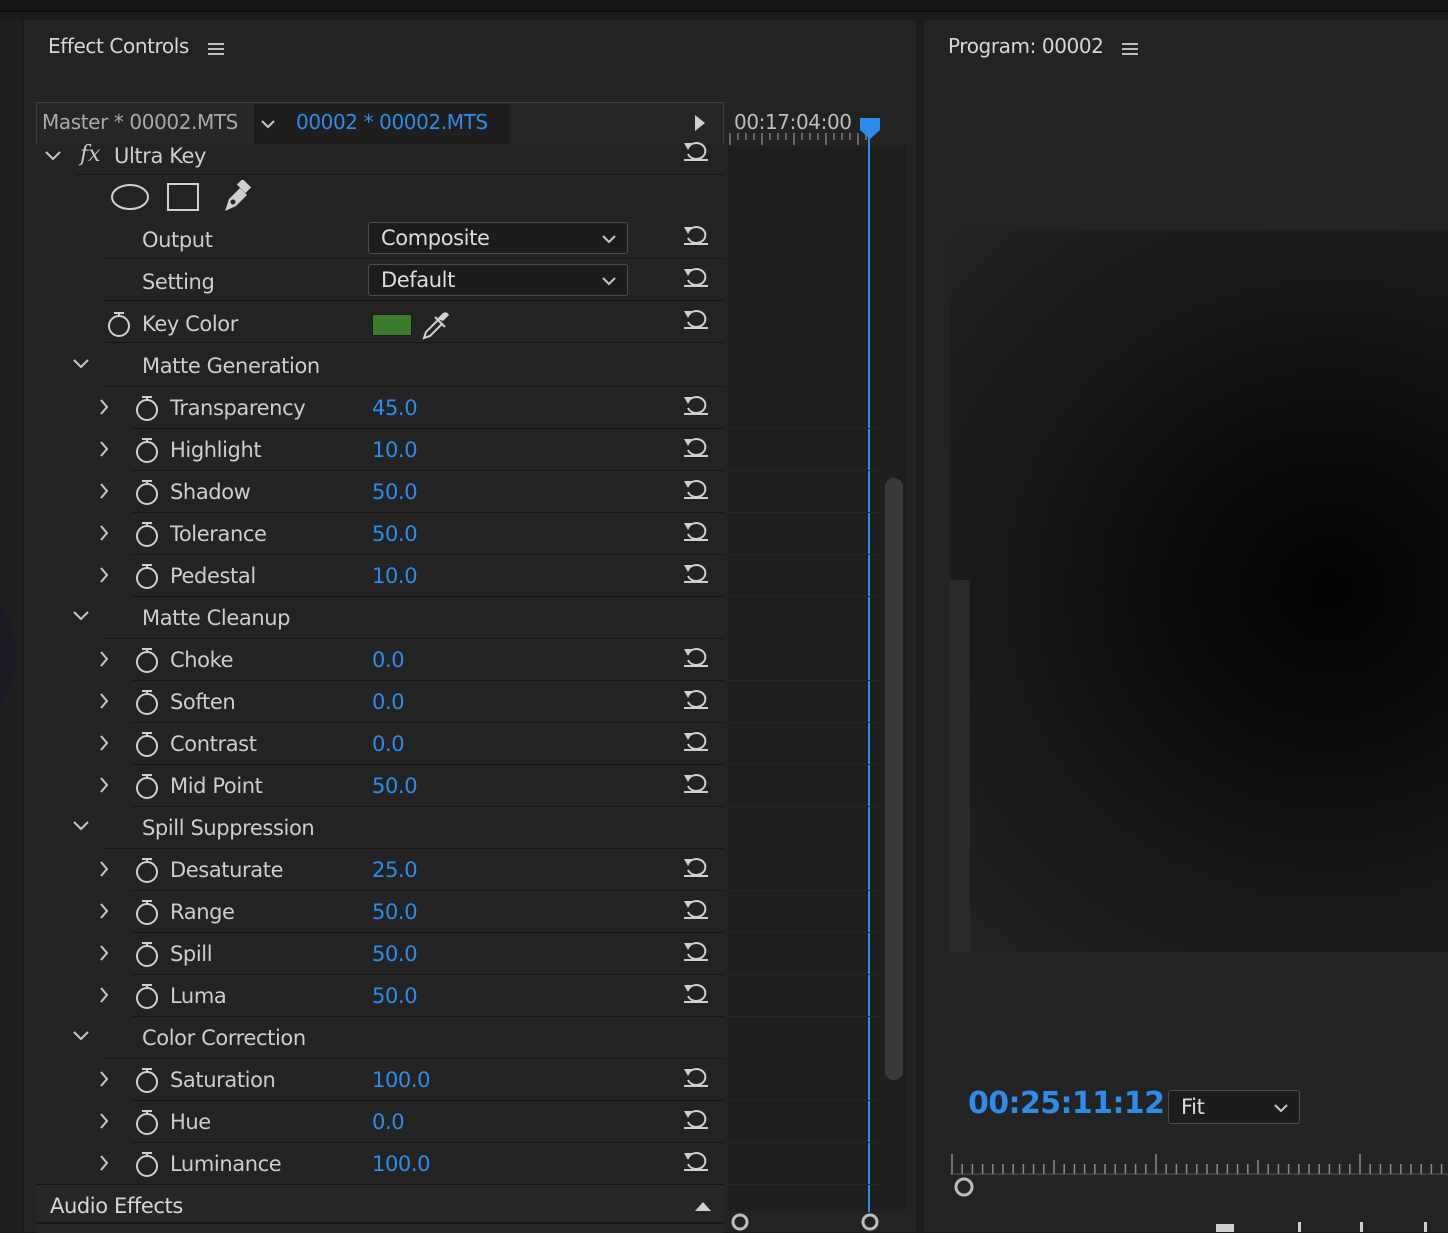 This screenshot has width=1448, height=1233. What do you see at coordinates (395, 408) in the screenshot?
I see `param-value: 45.0` at bounding box center [395, 408].